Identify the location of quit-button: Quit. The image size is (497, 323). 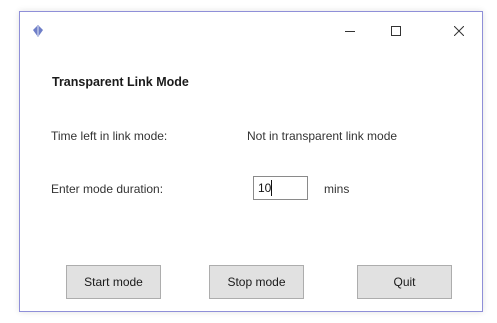
(404, 282).